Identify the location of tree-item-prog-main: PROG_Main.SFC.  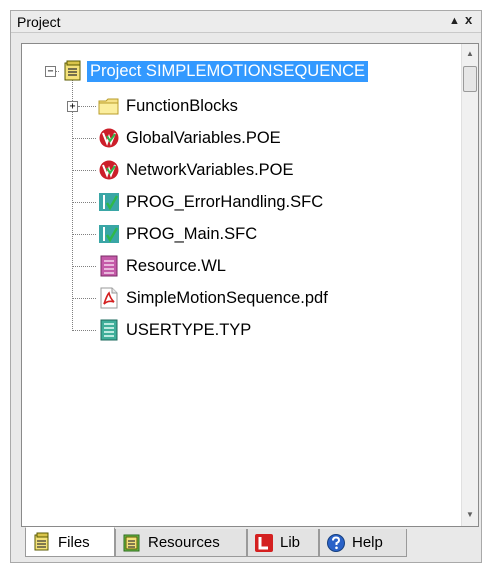
(179, 234).